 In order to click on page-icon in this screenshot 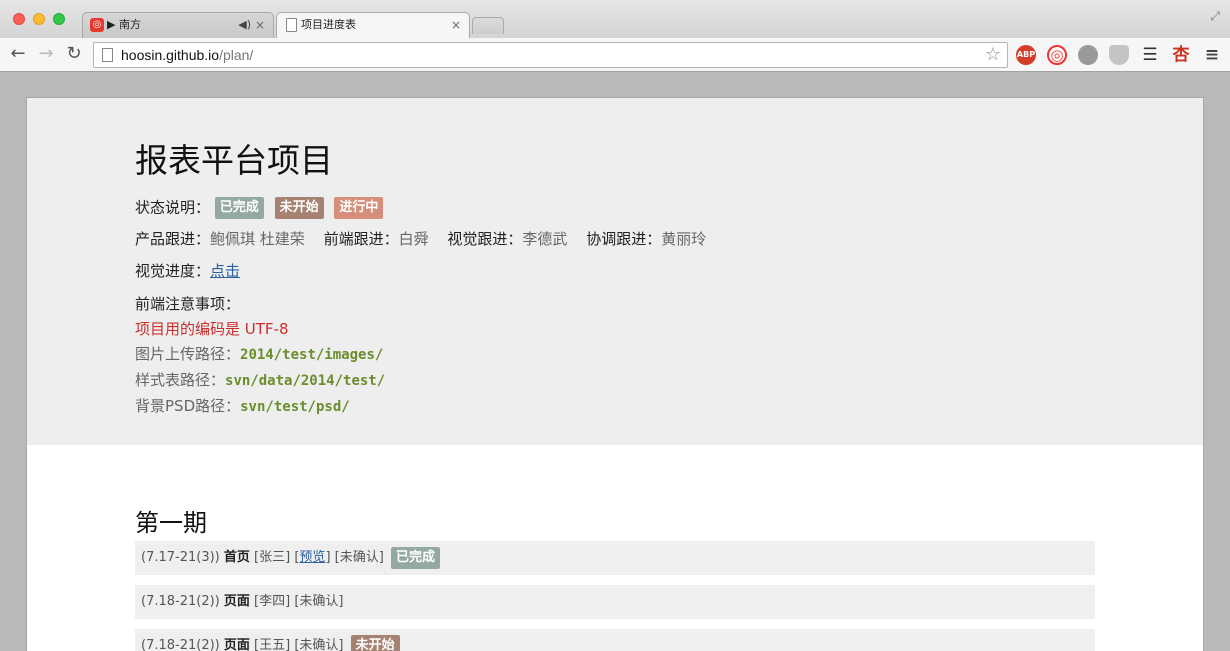, I will do `click(107, 55)`.